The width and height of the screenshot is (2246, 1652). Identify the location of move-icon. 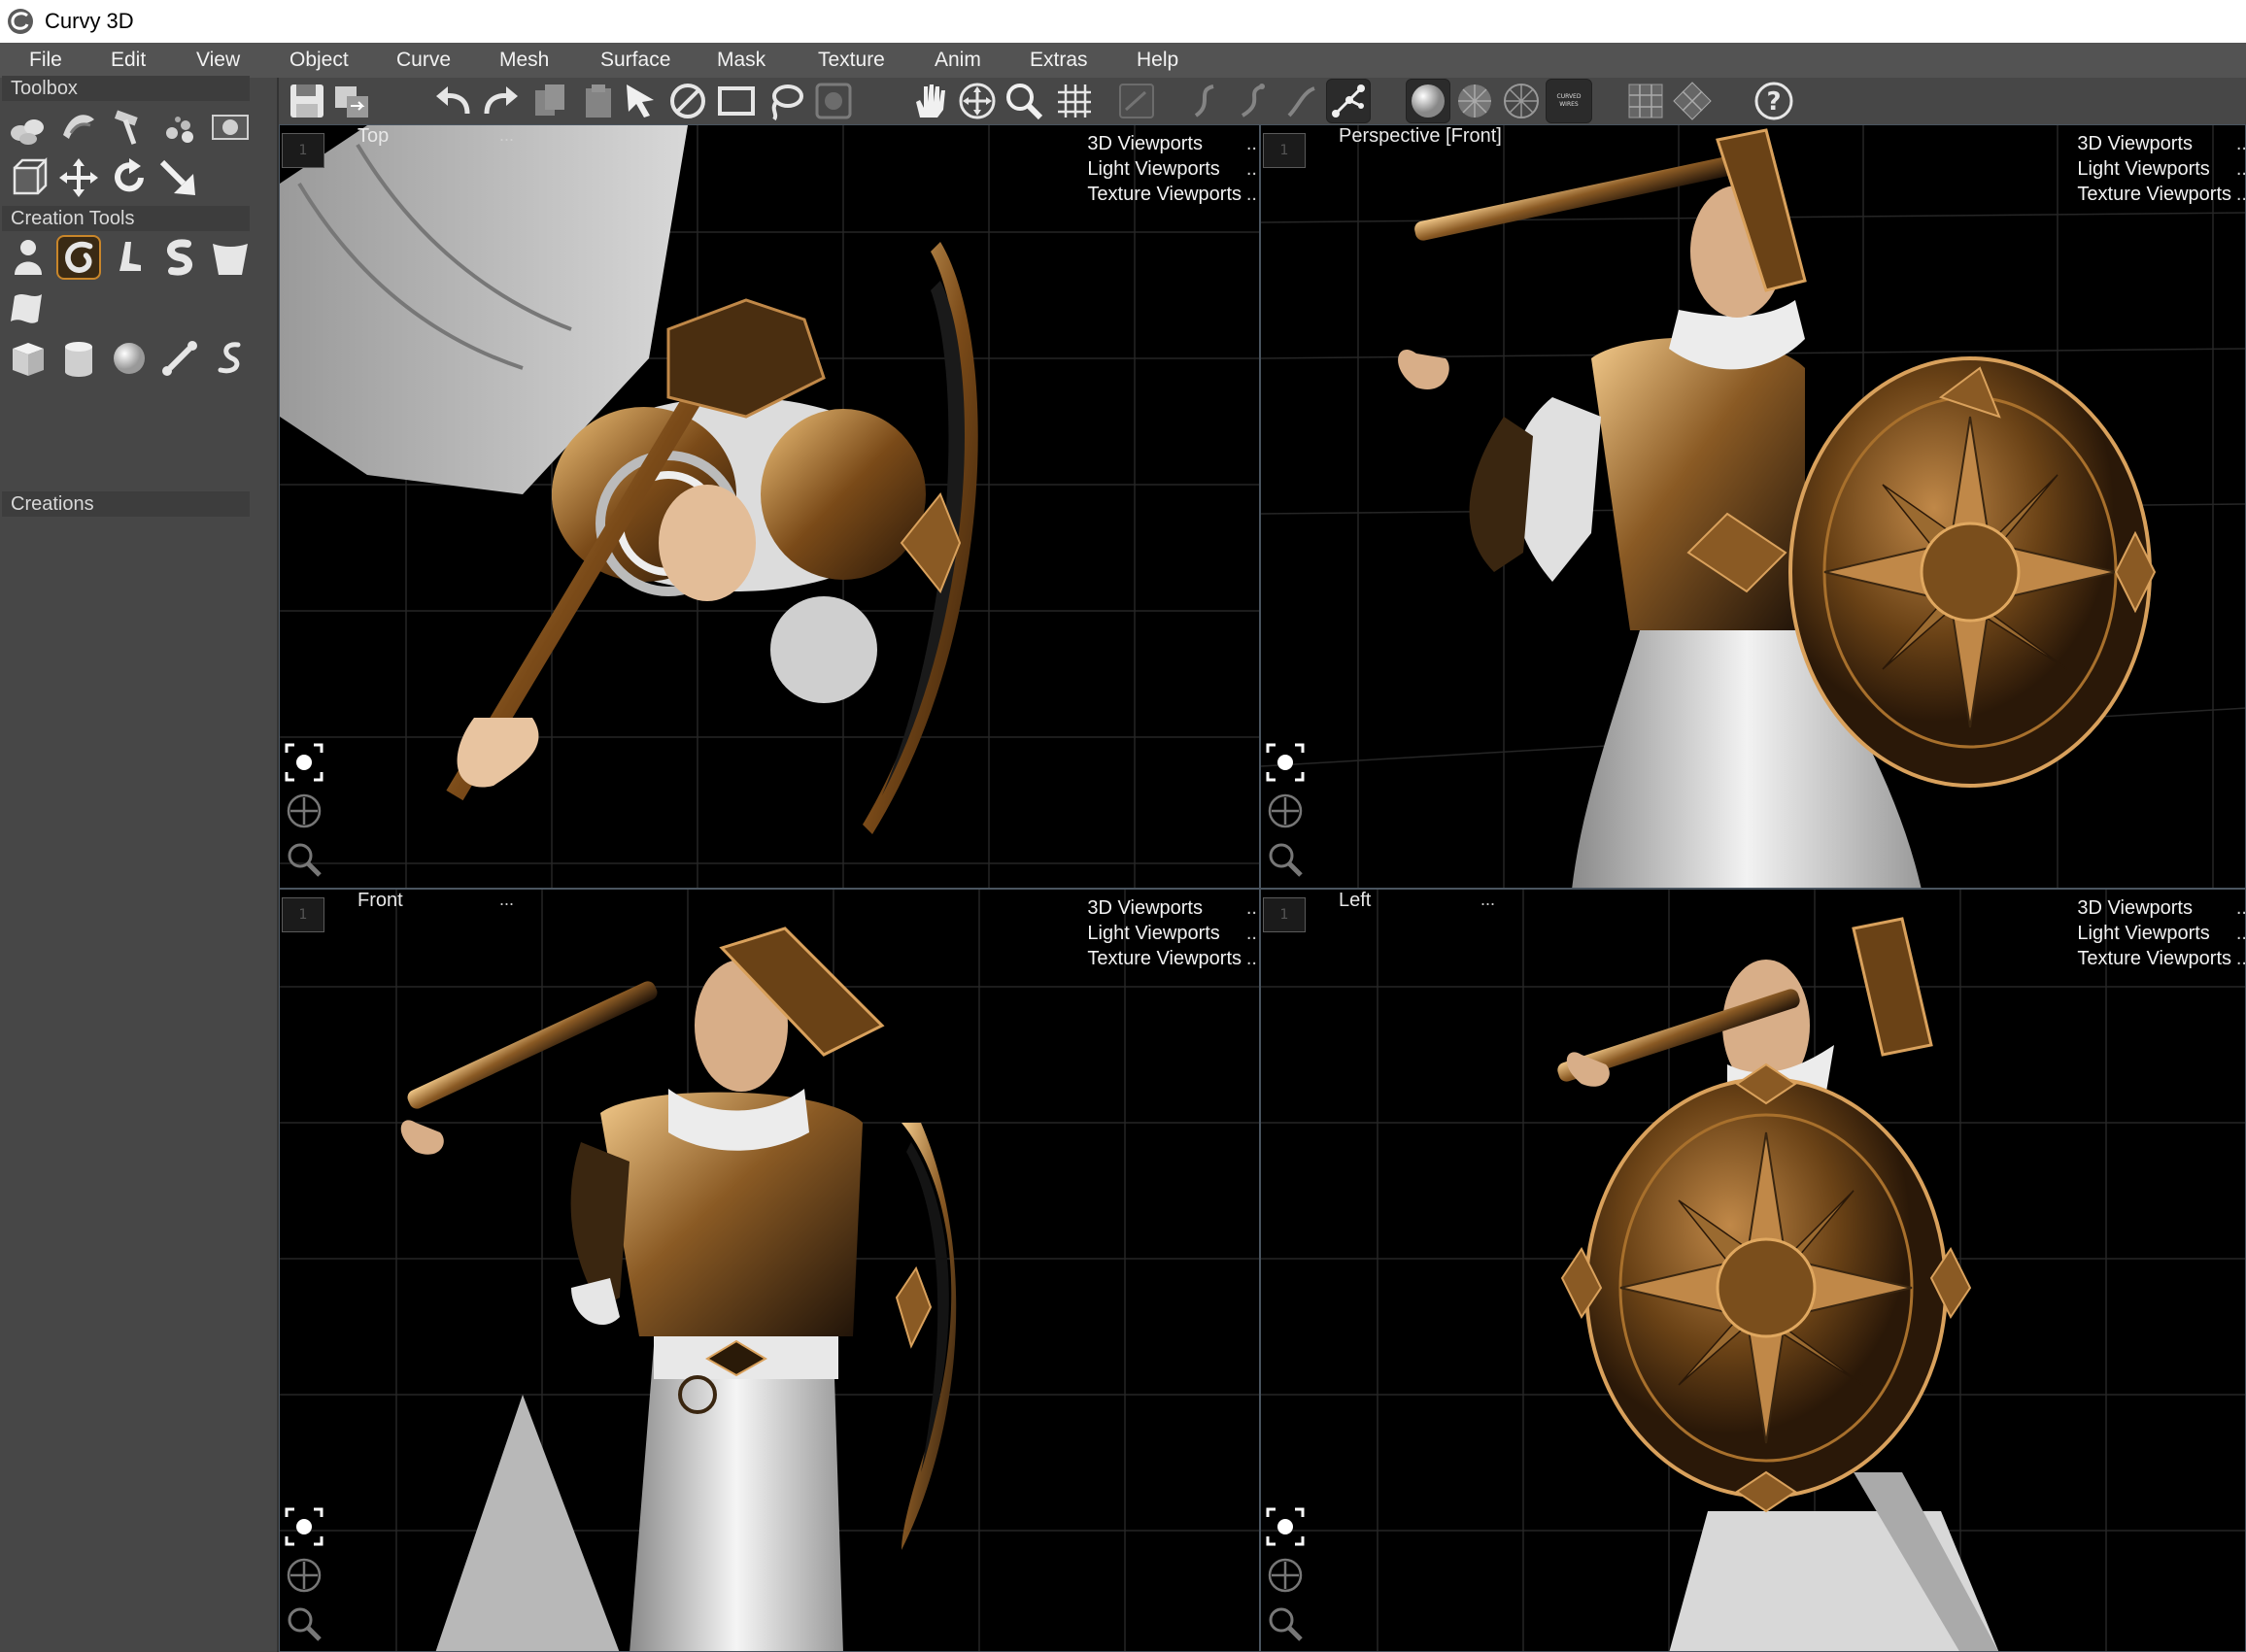
(78, 177).